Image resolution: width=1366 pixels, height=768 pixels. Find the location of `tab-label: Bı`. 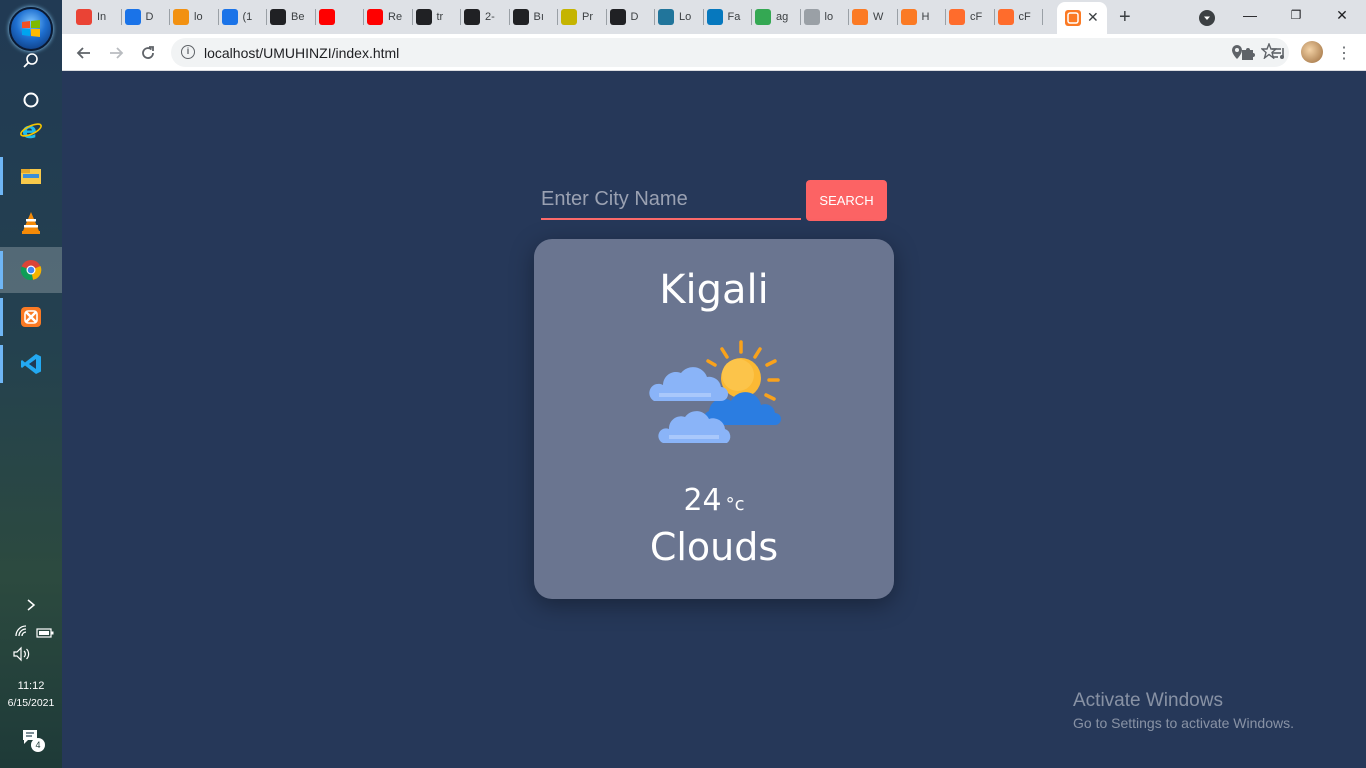

tab-label: Bı is located at coordinates (538, 17).